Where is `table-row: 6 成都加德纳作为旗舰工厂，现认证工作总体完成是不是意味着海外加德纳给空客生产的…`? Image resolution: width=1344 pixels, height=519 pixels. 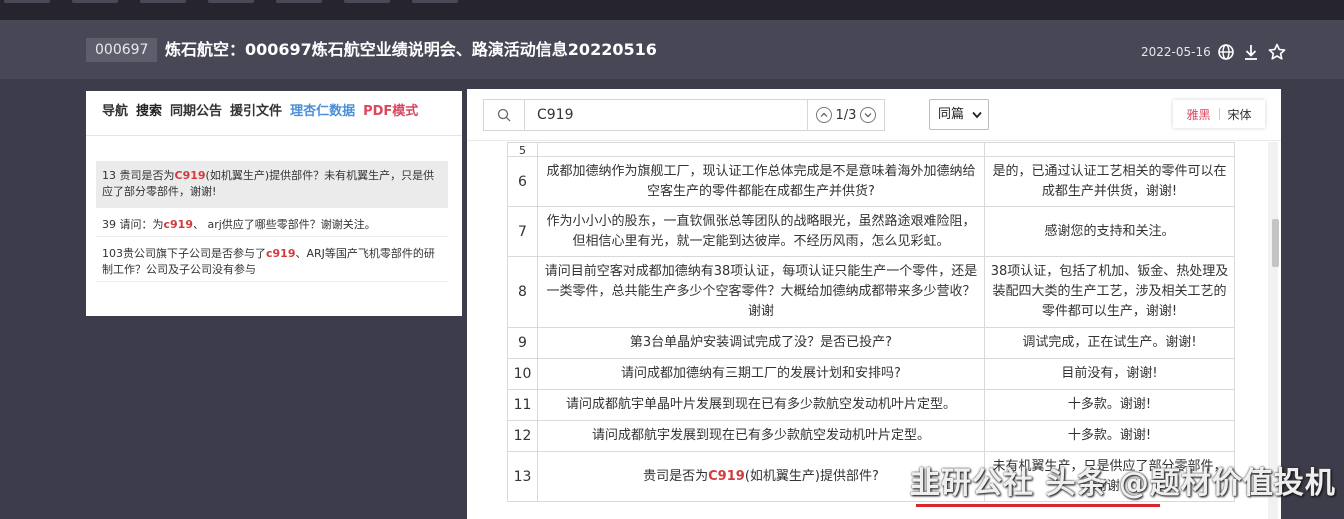
table-row: 6 成都加德纳作为旗舰工厂，现认证工作总体完成是不是意味着海外加德纳给空客生产的… is located at coordinates (871, 181).